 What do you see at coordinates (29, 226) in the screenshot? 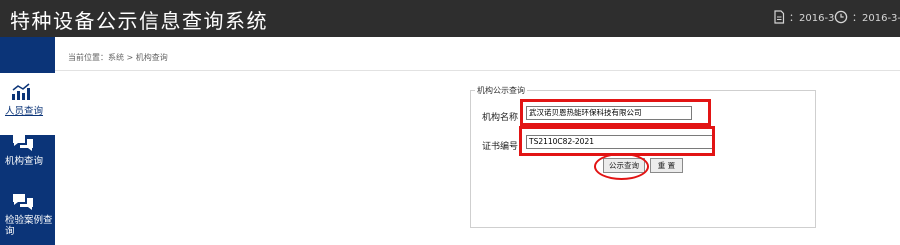
I see `sidebar-item-label: 检验案例查询` at bounding box center [29, 226].